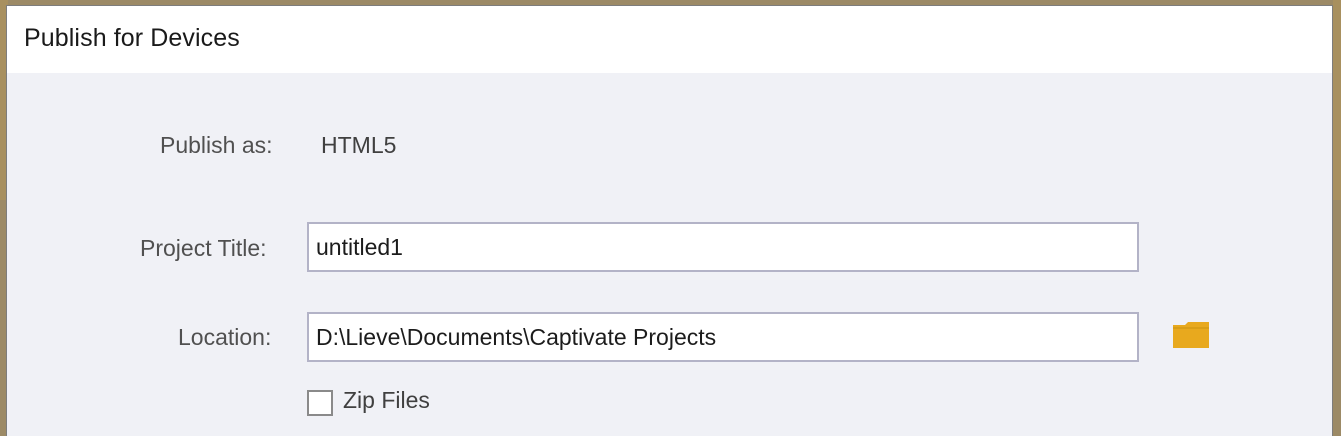 This screenshot has width=1341, height=436. I want to click on publish-as-value: HTML5, so click(359, 145).